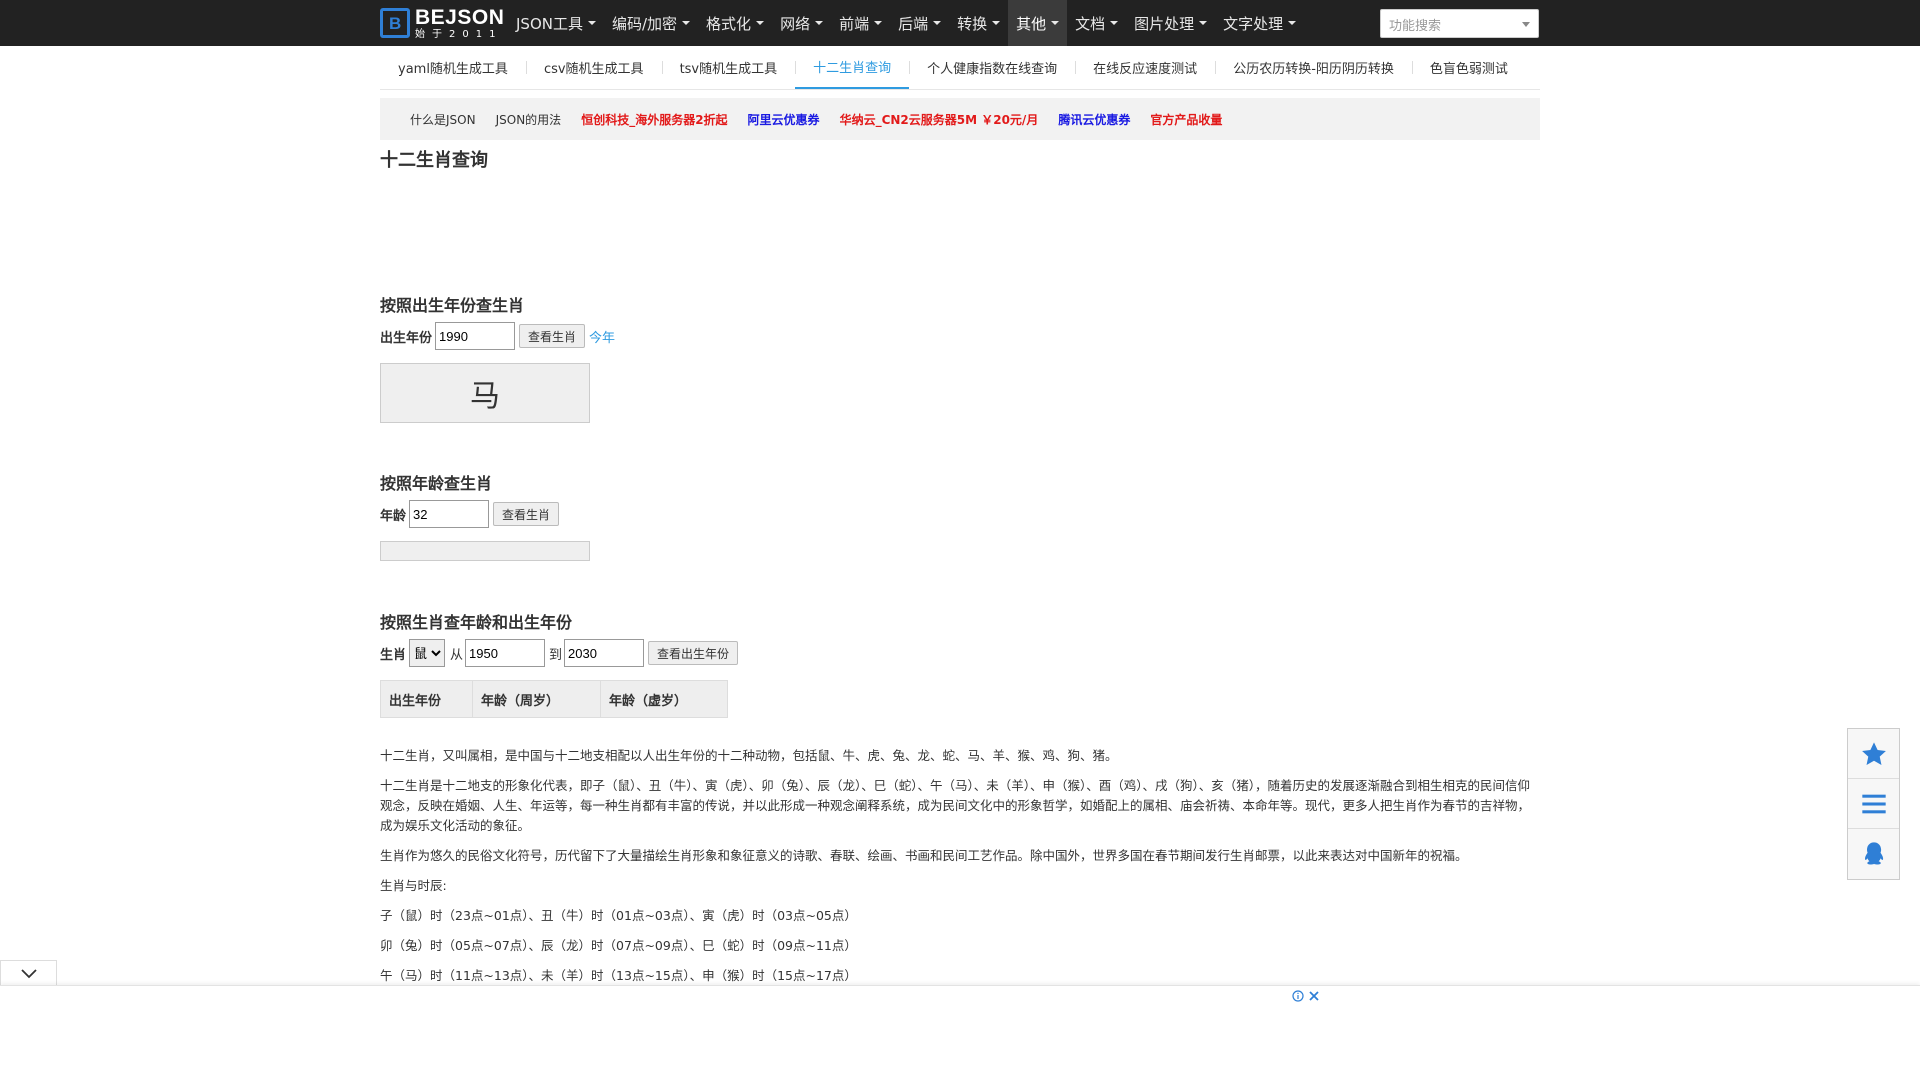  What do you see at coordinates (452, 305) in the screenshot?
I see `section-title-by-year: 按照出生年份查生肖` at bounding box center [452, 305].